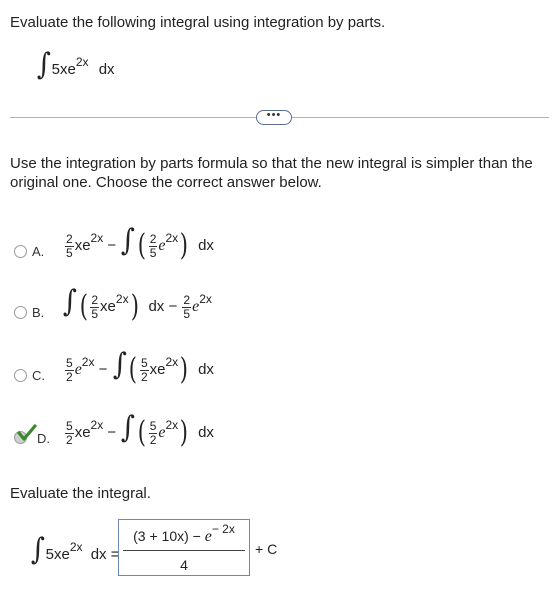 Image resolution: width=559 pixels, height=616 pixels. I want to click on fraction-bar, so click(184, 550).